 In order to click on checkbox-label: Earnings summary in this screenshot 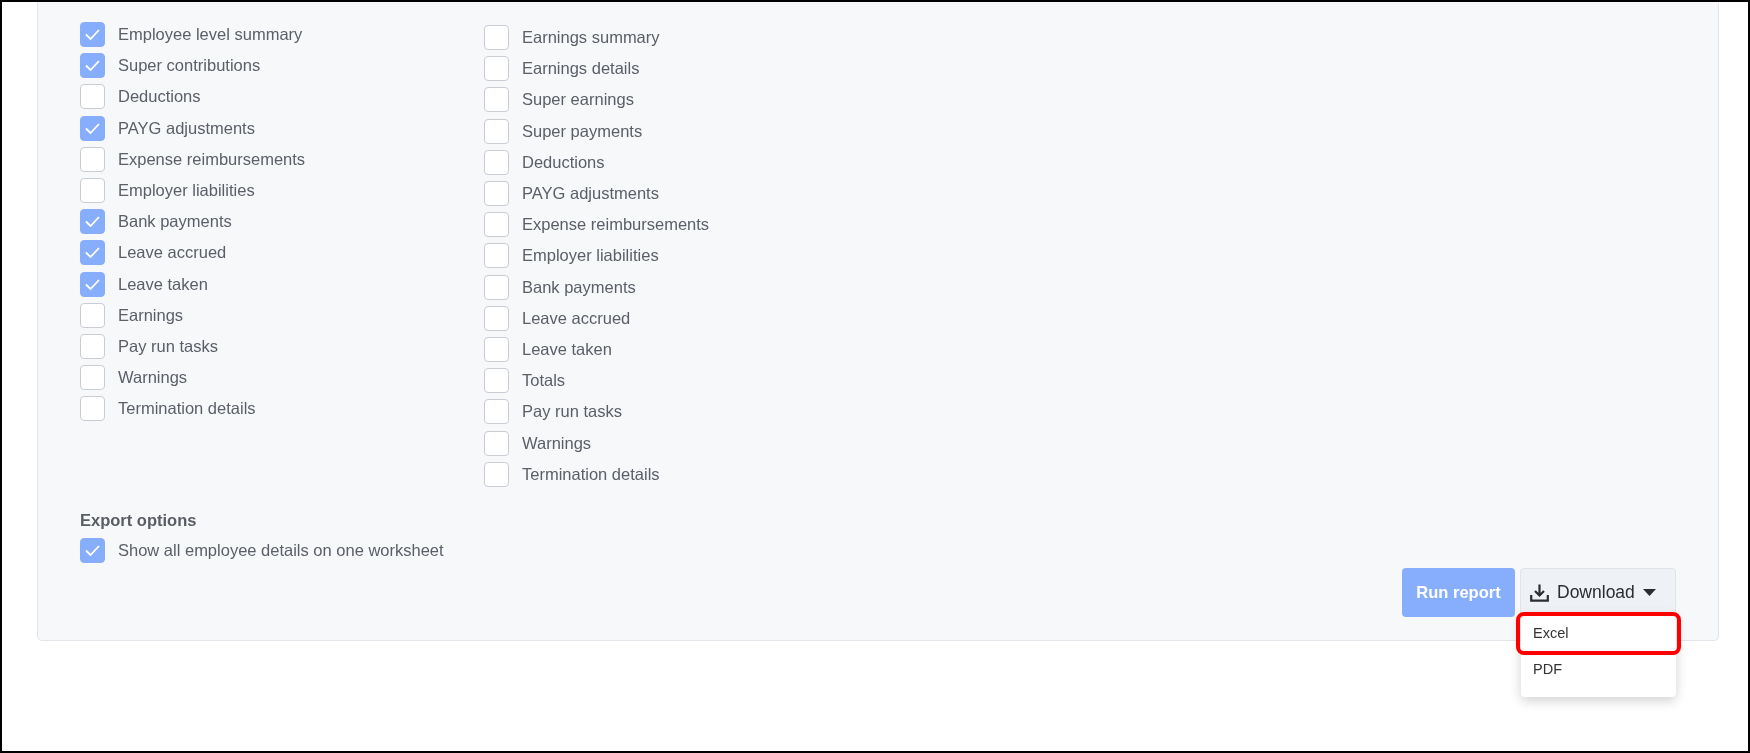, I will do `click(591, 38)`.